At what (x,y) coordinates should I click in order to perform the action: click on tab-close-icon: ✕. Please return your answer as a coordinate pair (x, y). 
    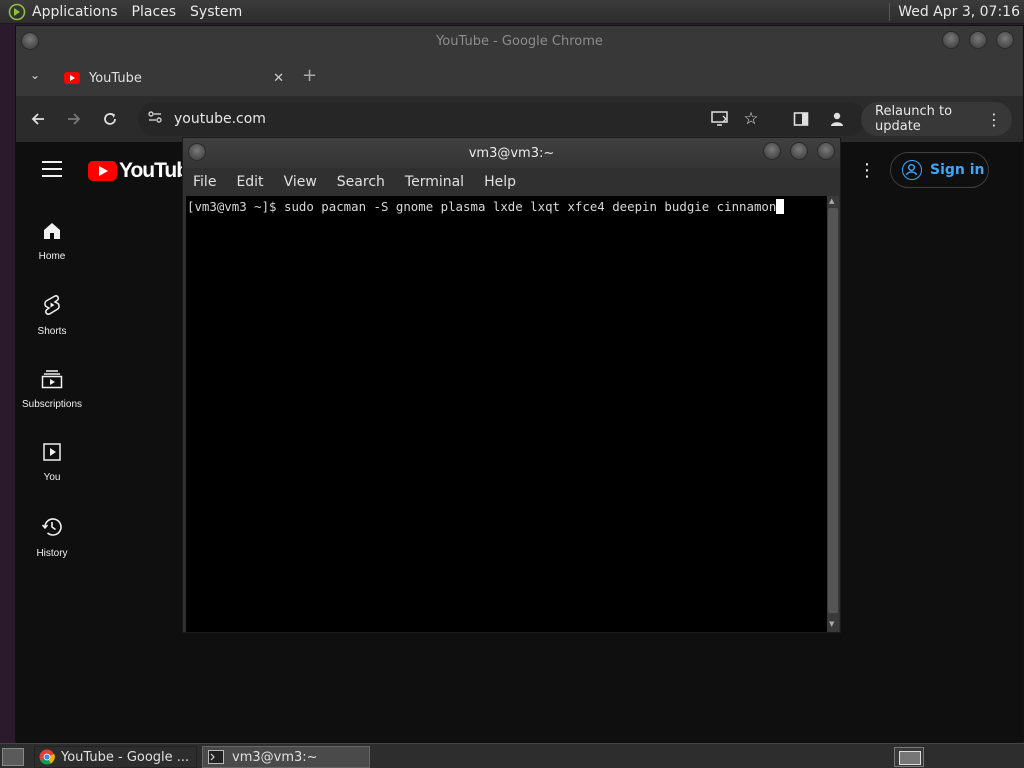
    Looking at the image, I should click on (278, 78).